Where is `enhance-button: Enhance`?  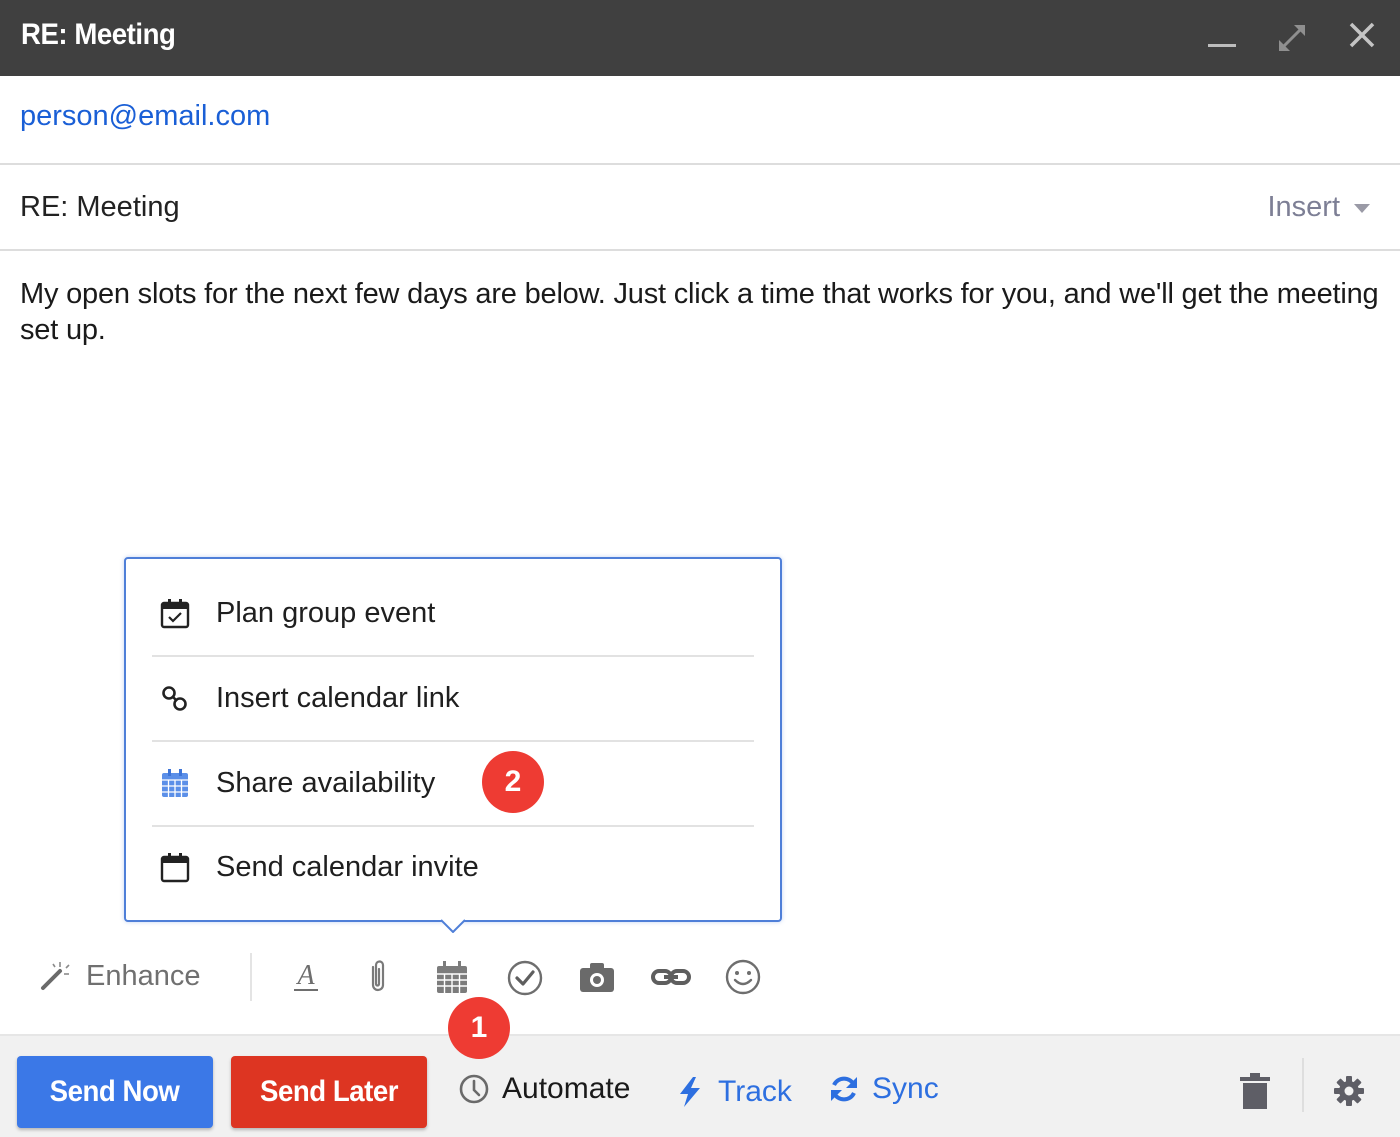 enhance-button: Enhance is located at coordinates (119, 976).